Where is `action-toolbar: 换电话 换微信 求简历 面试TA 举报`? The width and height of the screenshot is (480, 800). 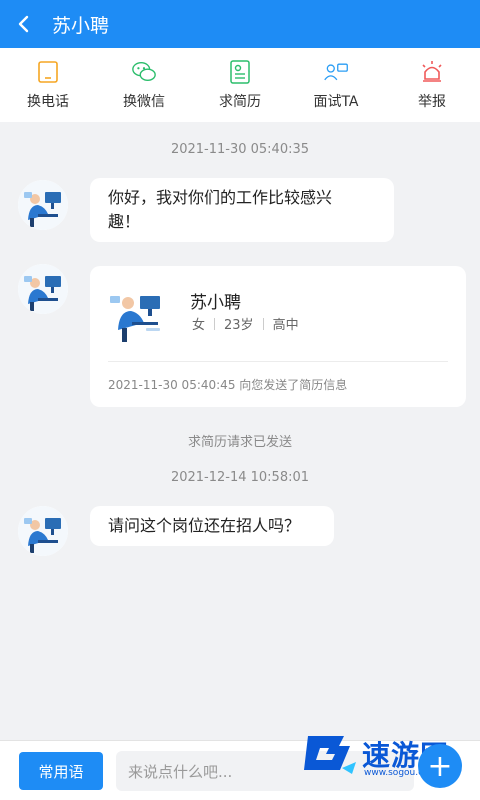 action-toolbar: 换电话 换微信 求简历 面试TA 举报 is located at coordinates (240, 85).